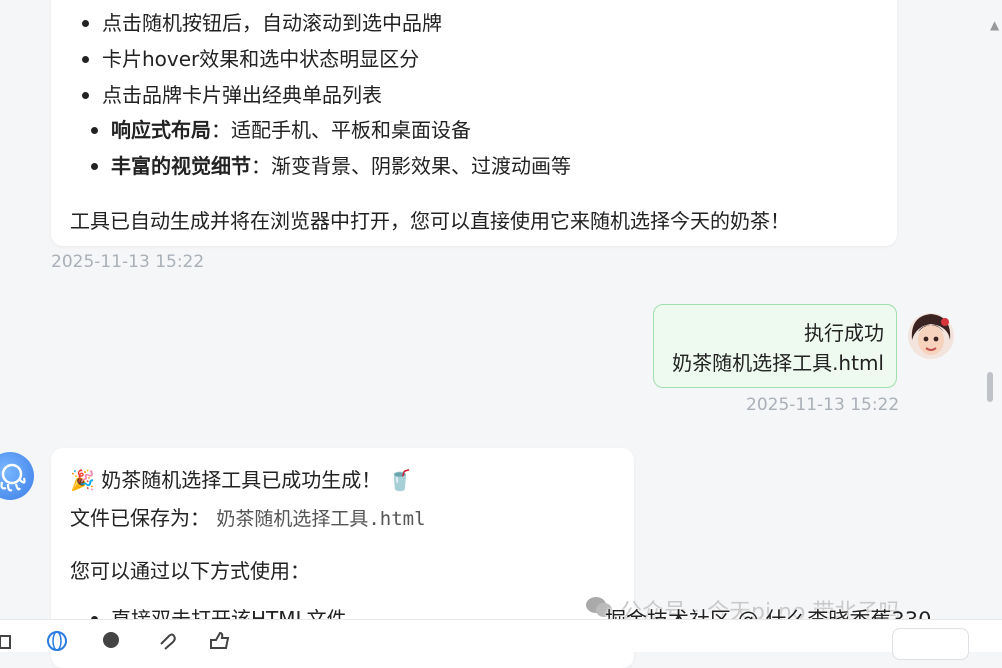 Image resolution: width=1002 pixels, height=668 pixels. What do you see at coordinates (778, 363) in the screenshot?
I see `user-message-line: 奶茶随机选择工具.html` at bounding box center [778, 363].